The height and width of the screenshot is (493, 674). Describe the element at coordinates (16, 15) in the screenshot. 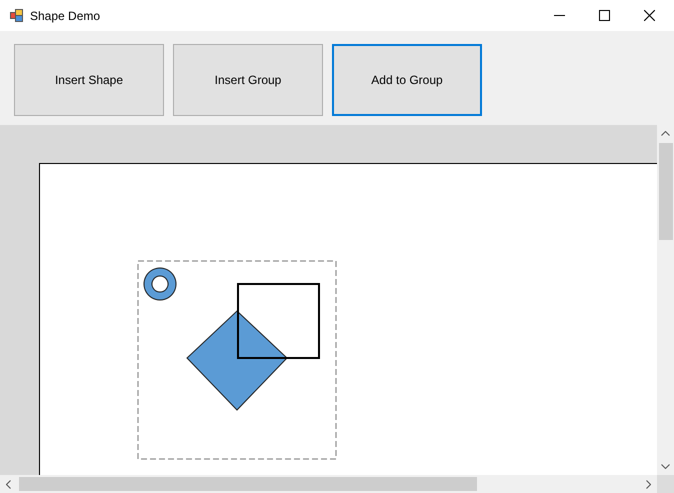

I see `app-icon` at that location.